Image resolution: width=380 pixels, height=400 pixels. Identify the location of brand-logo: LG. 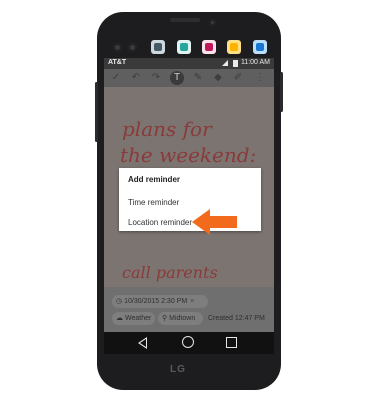
(178, 369).